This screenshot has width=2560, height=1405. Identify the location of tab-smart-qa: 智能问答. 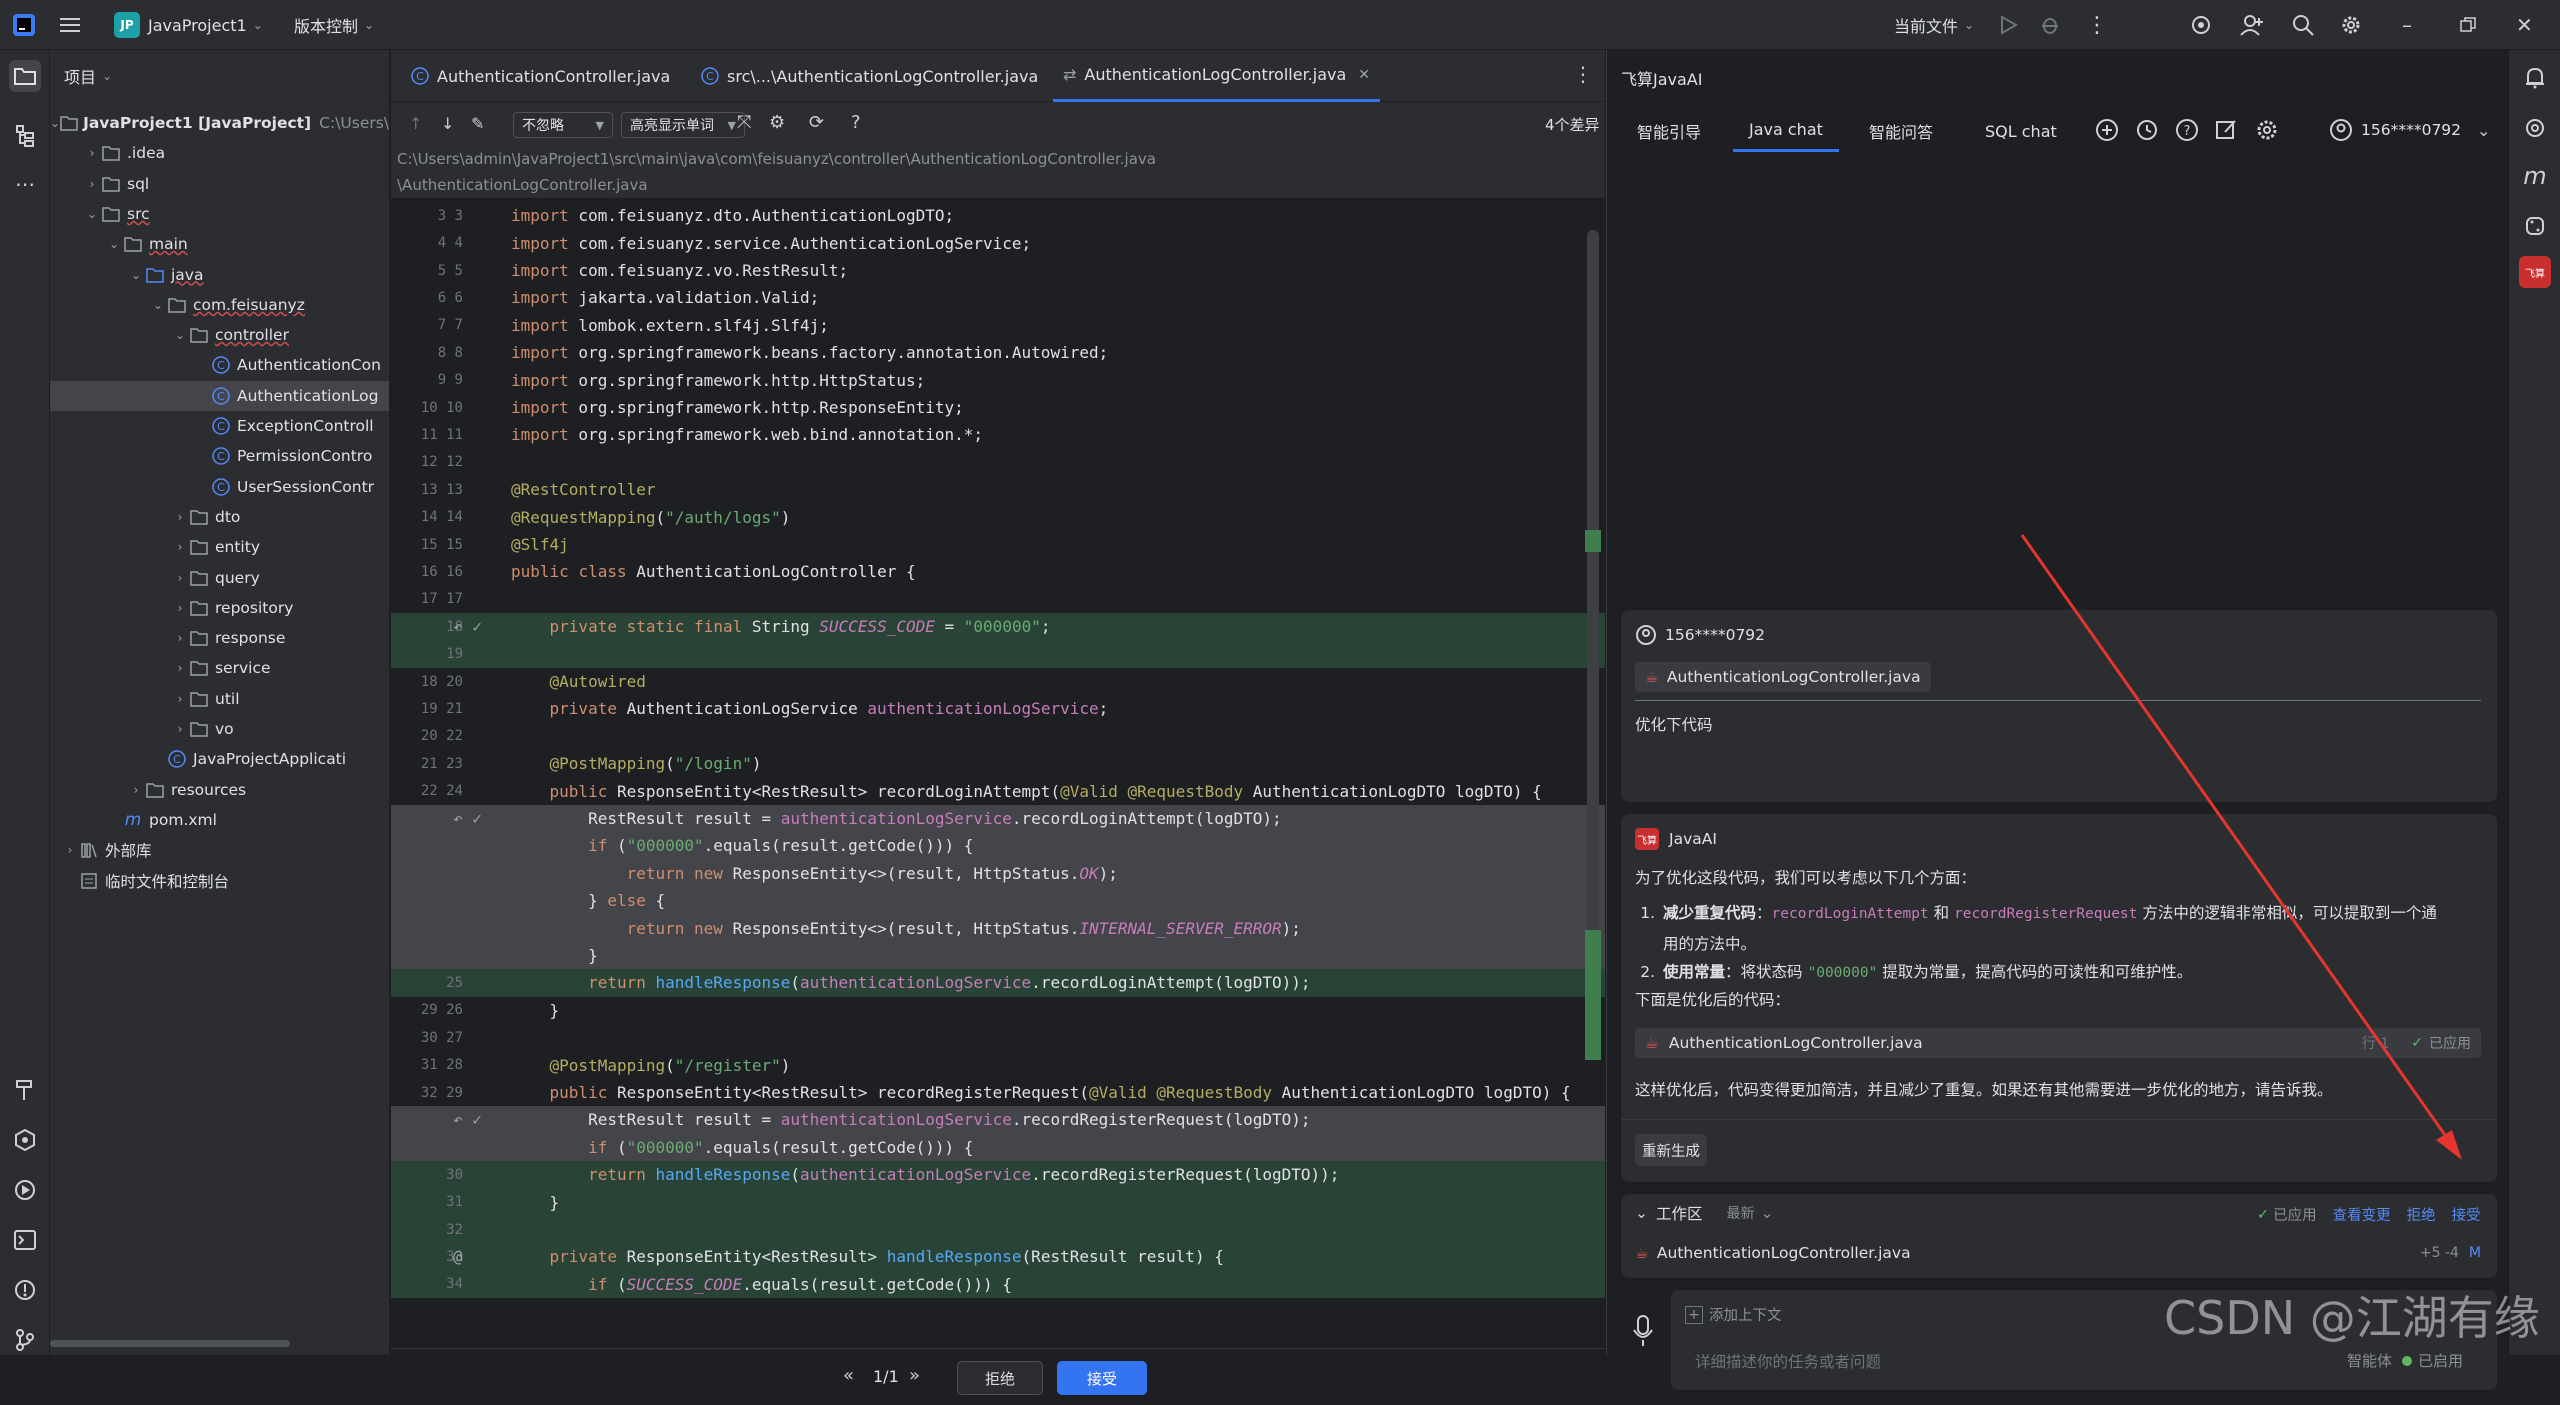
(1901, 131).